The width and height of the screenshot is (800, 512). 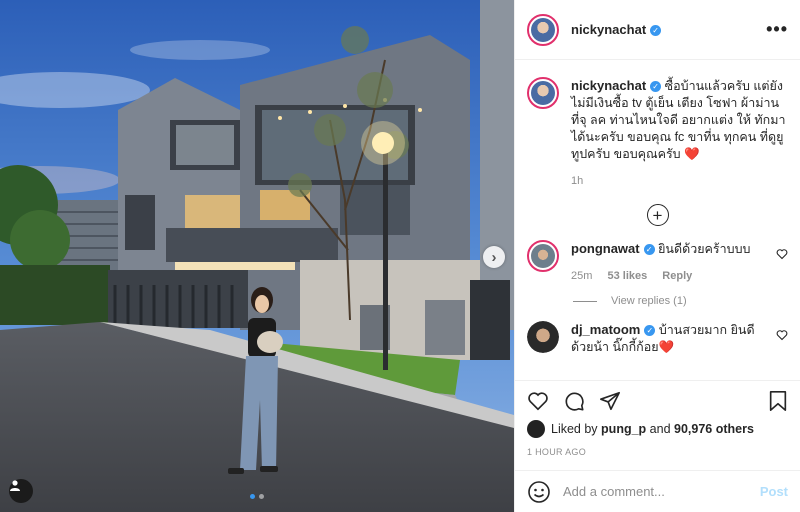 What do you see at coordinates (605, 248) in the screenshot?
I see `comment-username: pongnawat` at bounding box center [605, 248].